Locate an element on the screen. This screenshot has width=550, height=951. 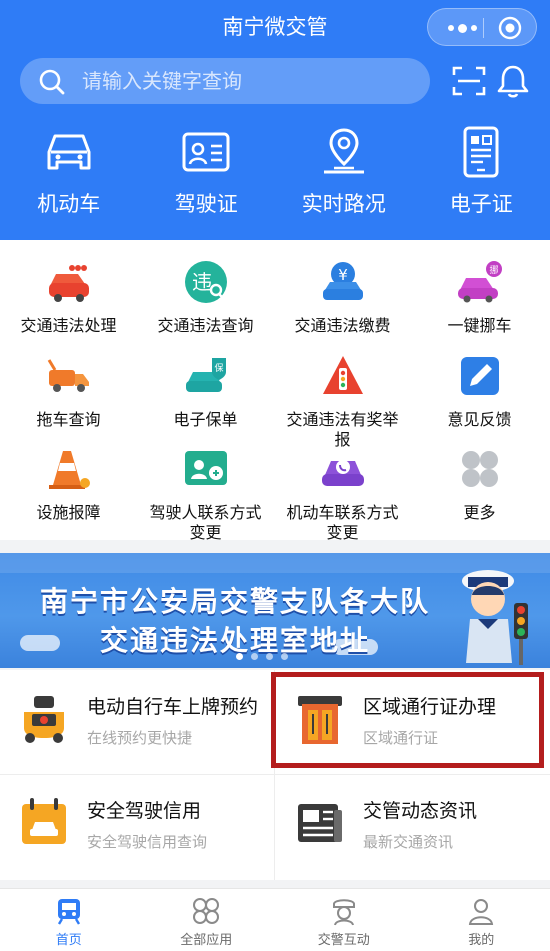
tab-label: 首页 is located at coordinates (68, 940).